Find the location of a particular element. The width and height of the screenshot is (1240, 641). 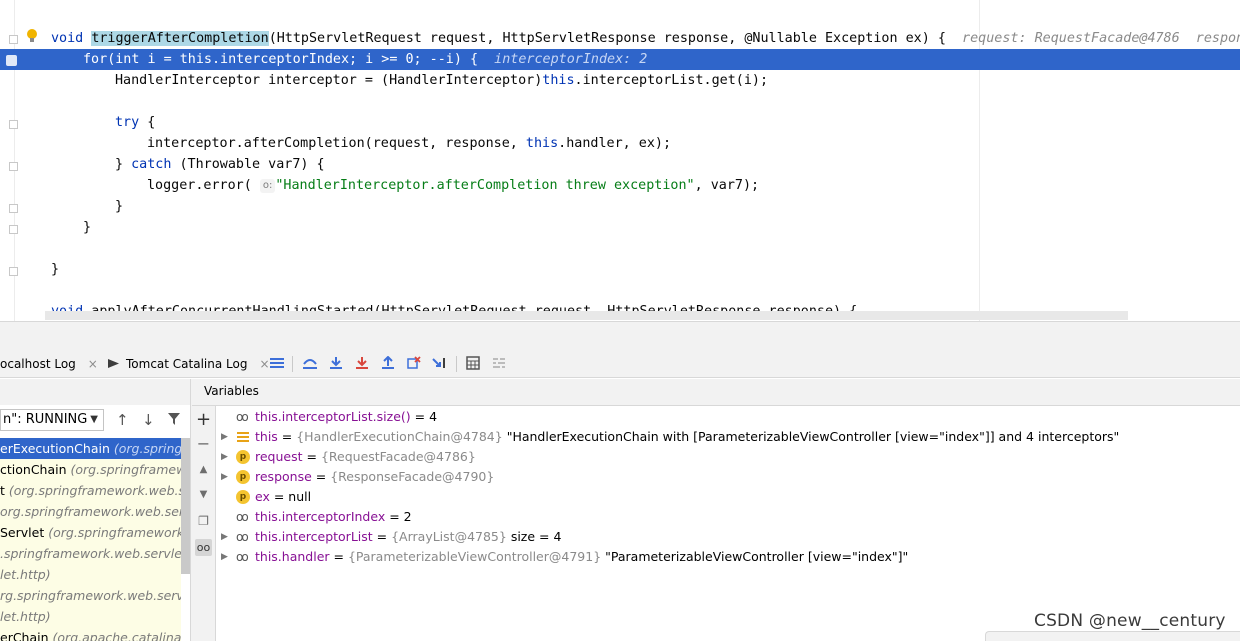

thread-selector-value: n": RUNNING is located at coordinates (45, 419).